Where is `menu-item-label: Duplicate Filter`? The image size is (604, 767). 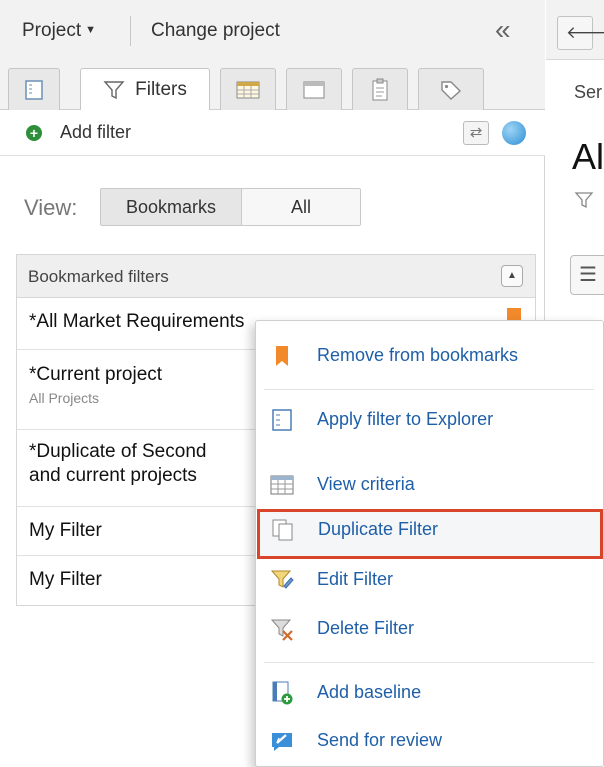
menu-item-label: Duplicate Filter is located at coordinates (378, 529).